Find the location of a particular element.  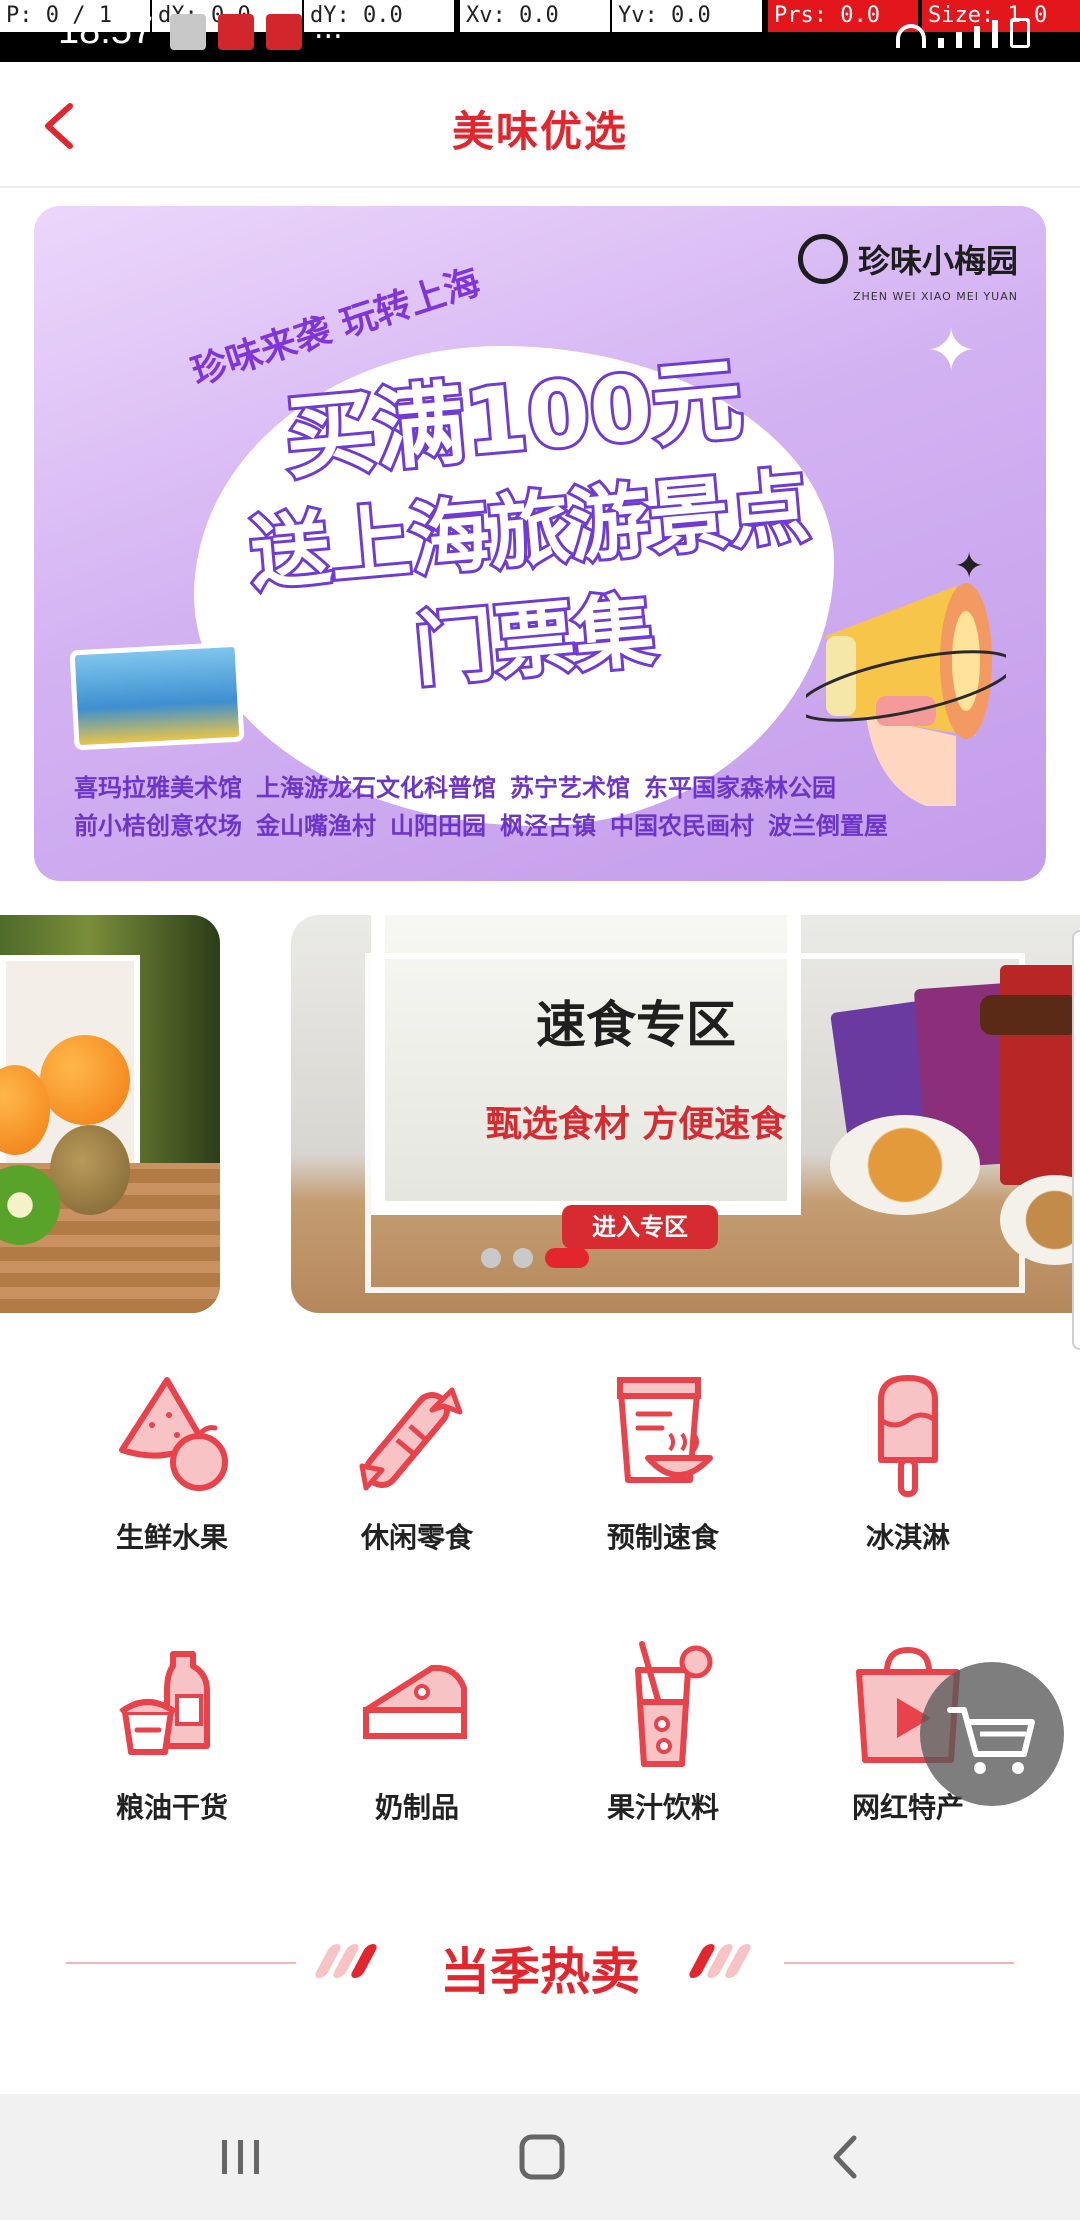

recents-icon is located at coordinates (240, 2157).